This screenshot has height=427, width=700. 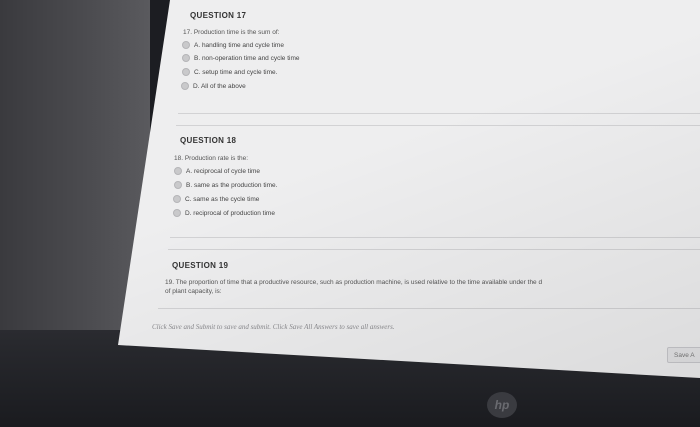 I want to click on hp-logo: hp, so click(x=502, y=405).